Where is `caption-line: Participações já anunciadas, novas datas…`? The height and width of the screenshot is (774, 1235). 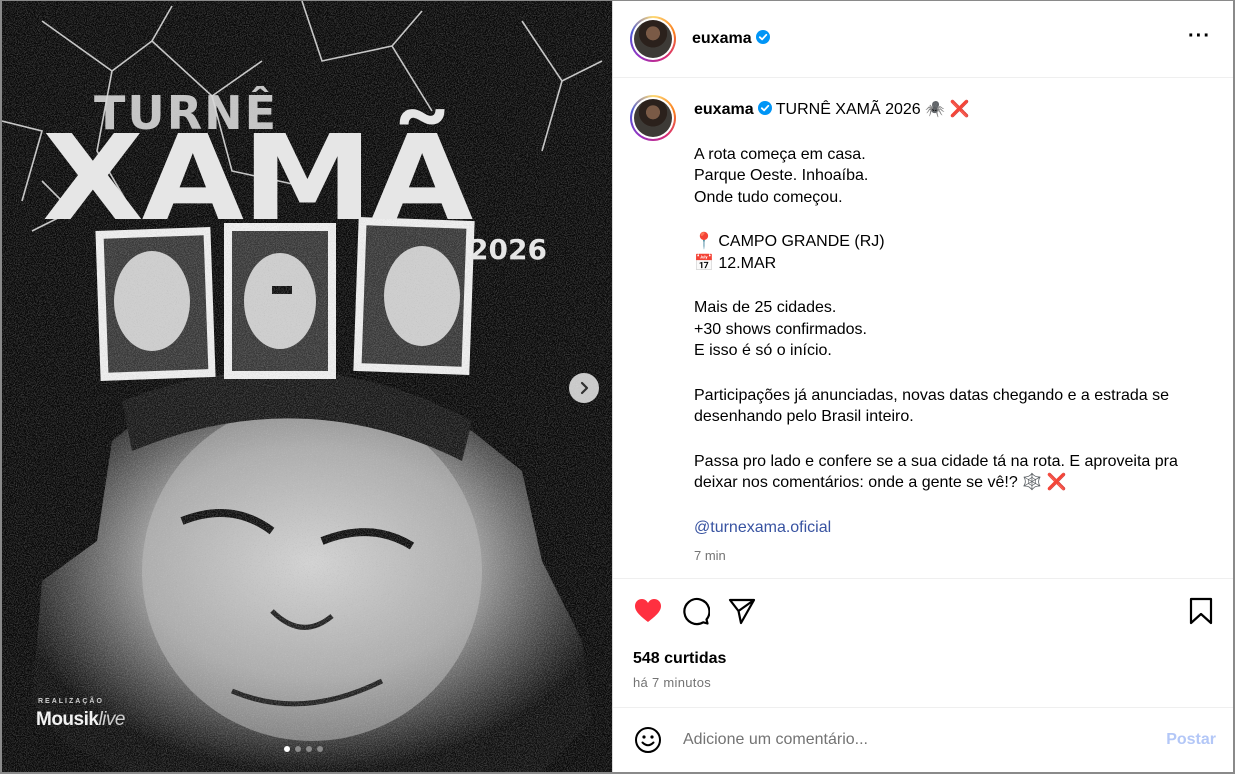
caption-line: Participações já anunciadas, novas datas… is located at coordinates (931, 406).